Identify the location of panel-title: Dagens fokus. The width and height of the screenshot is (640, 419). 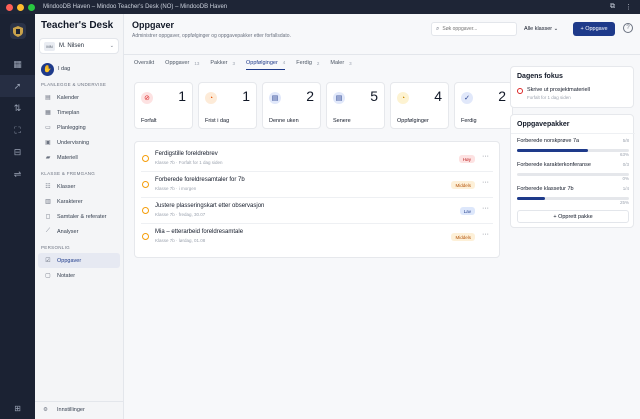
(540, 76).